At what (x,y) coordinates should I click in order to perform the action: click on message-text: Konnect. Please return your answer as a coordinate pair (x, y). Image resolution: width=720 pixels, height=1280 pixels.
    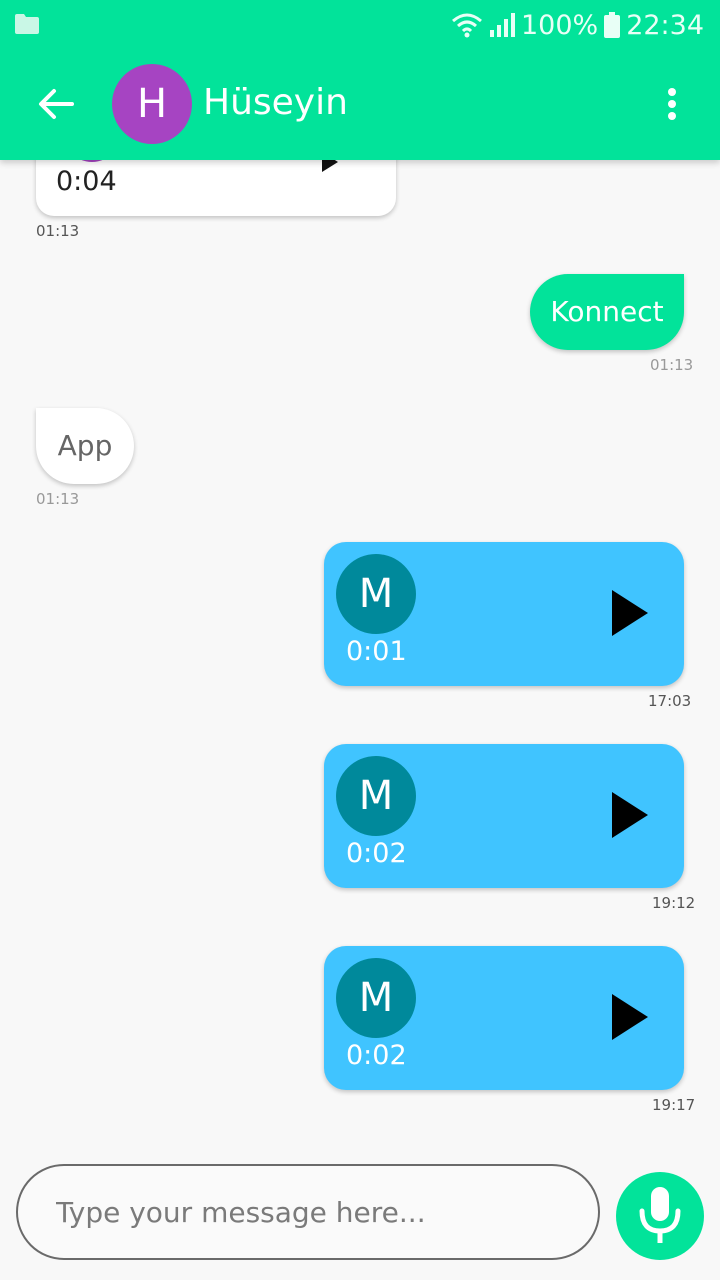
    Looking at the image, I should click on (607, 311).